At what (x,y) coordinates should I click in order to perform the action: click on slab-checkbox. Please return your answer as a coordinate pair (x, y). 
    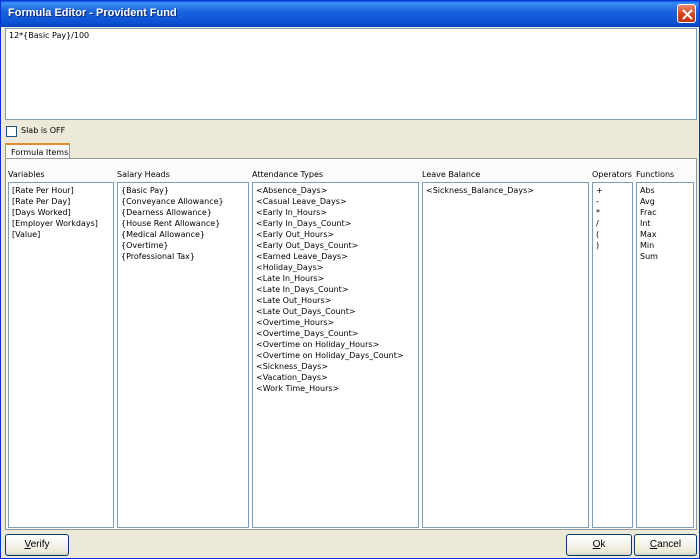
    Looking at the image, I should click on (11, 131).